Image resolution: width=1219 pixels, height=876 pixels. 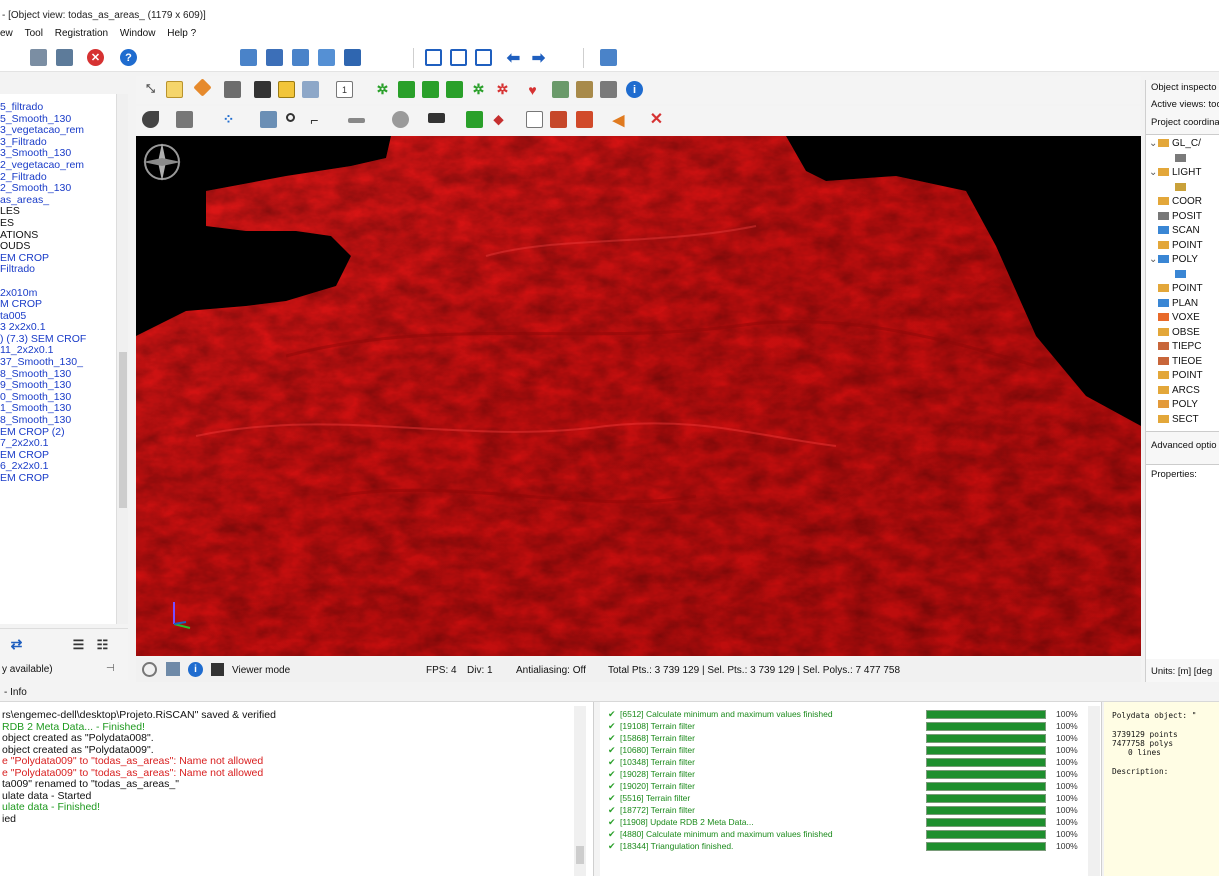 I want to click on tree-item: 2_Smooth_130, so click(x=58, y=189).